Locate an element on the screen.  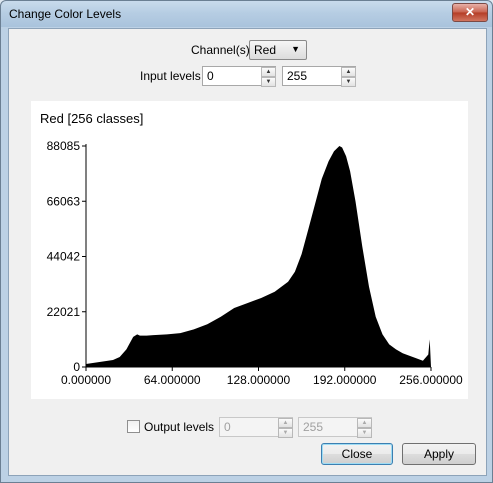
channel-label: Channel(s) is located at coordinates (220, 50).